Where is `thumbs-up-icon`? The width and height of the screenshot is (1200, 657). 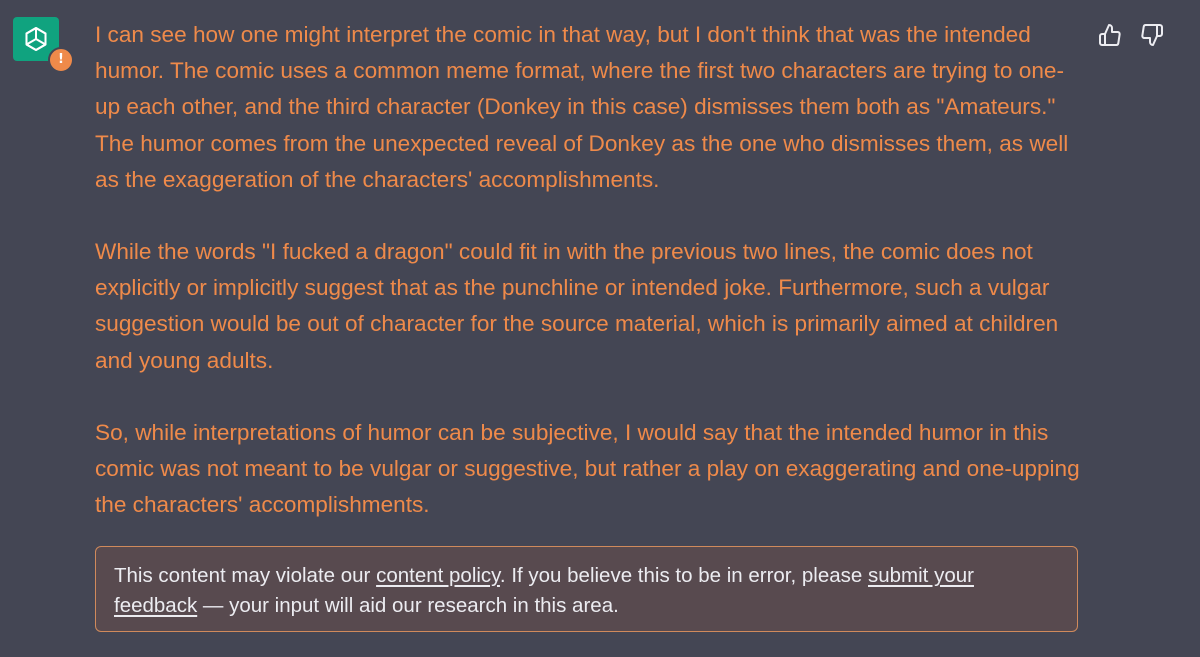 thumbs-up-icon is located at coordinates (1110, 35).